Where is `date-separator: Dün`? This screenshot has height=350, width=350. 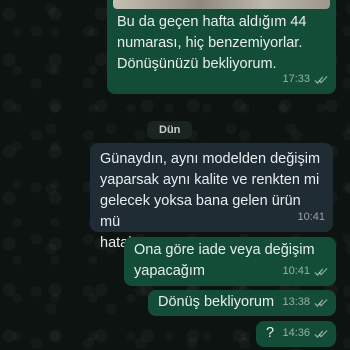 date-separator: Dün is located at coordinates (170, 130).